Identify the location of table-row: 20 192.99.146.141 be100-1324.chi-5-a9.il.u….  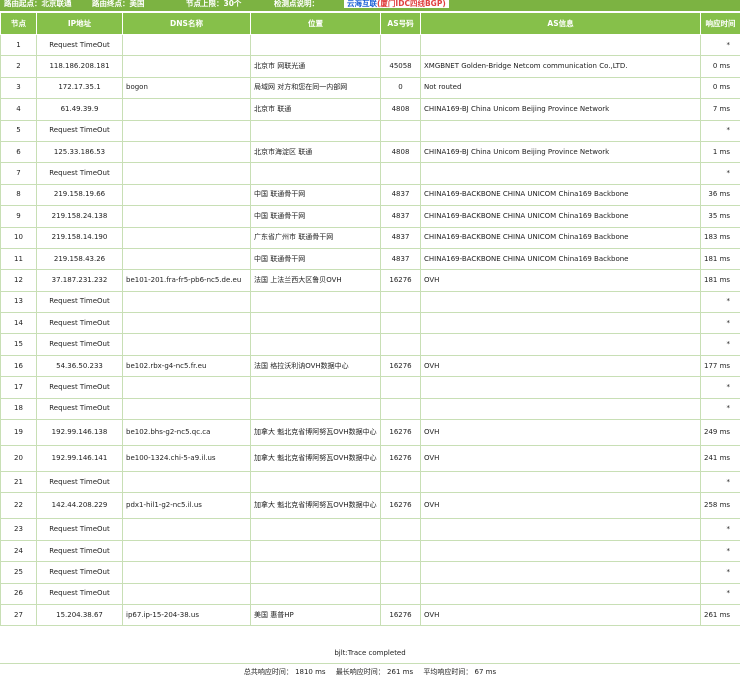
(370, 459).